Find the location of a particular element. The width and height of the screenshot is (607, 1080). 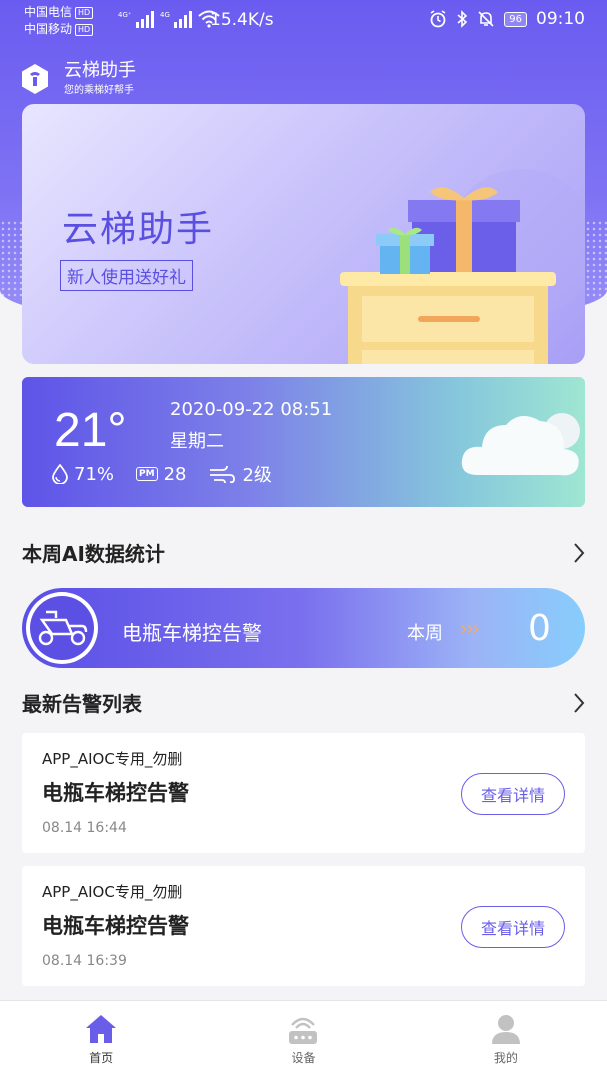

alert-time: 08.14 16:44 is located at coordinates (84, 828).